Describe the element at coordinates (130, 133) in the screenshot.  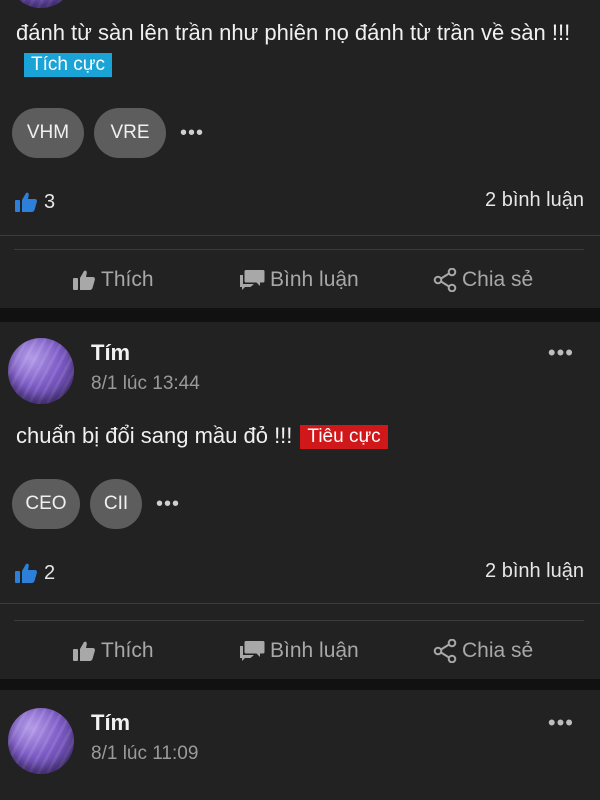
I see `stock-tag: VRE` at that location.